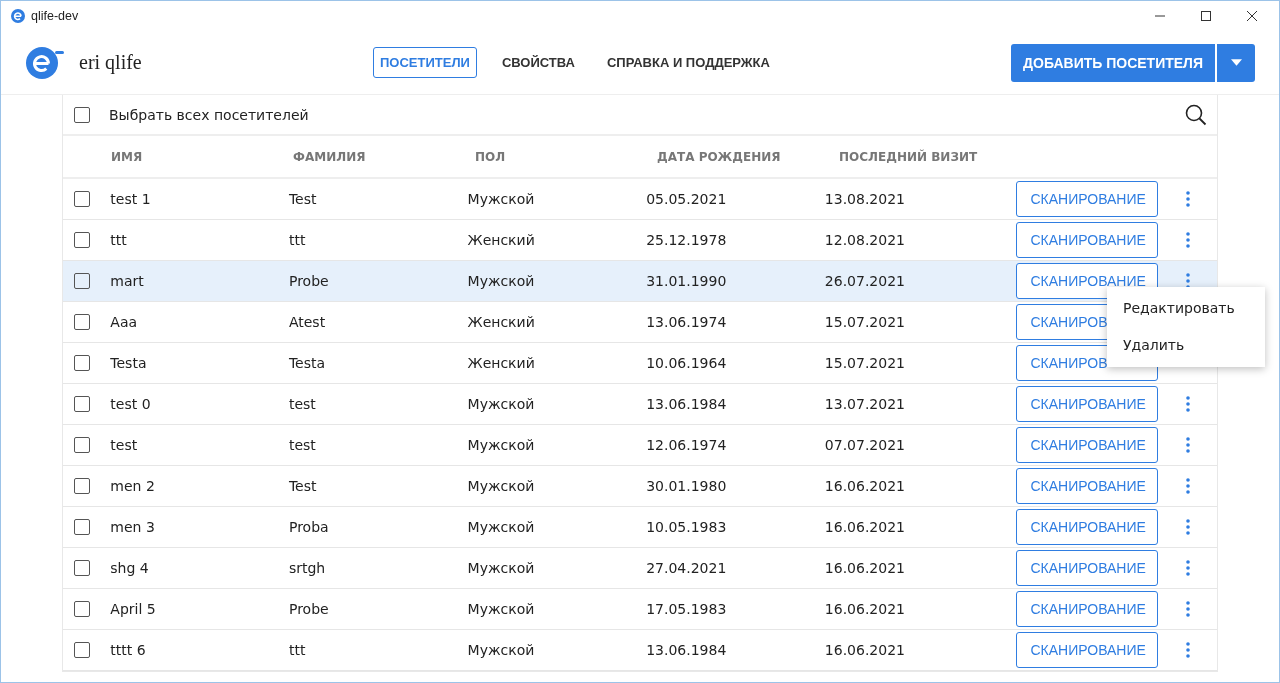  Describe the element at coordinates (128, 650) in the screenshot. I see `table-cell-text: tttt 6` at that location.